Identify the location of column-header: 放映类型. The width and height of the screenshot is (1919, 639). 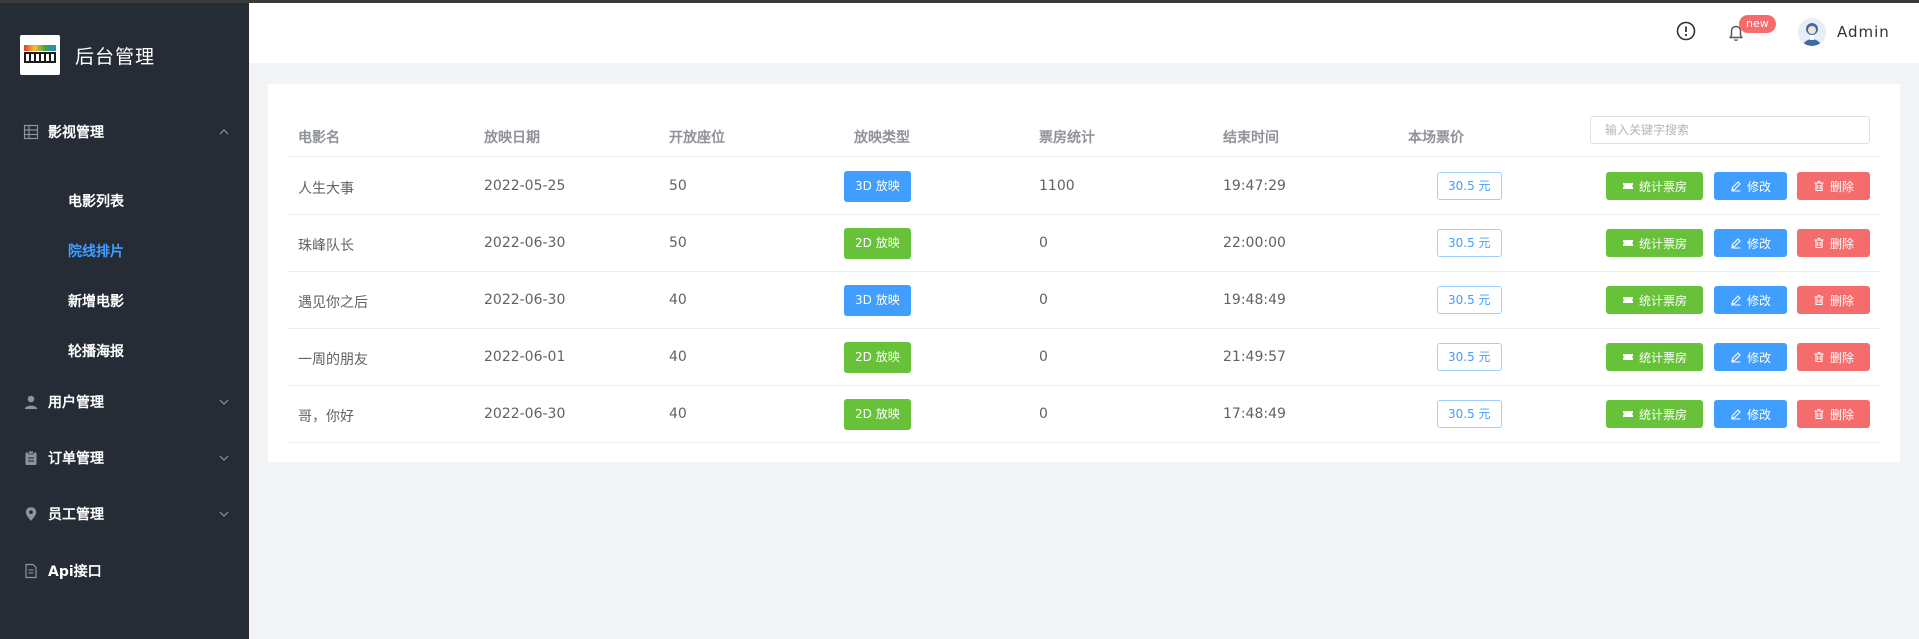
(882, 138).